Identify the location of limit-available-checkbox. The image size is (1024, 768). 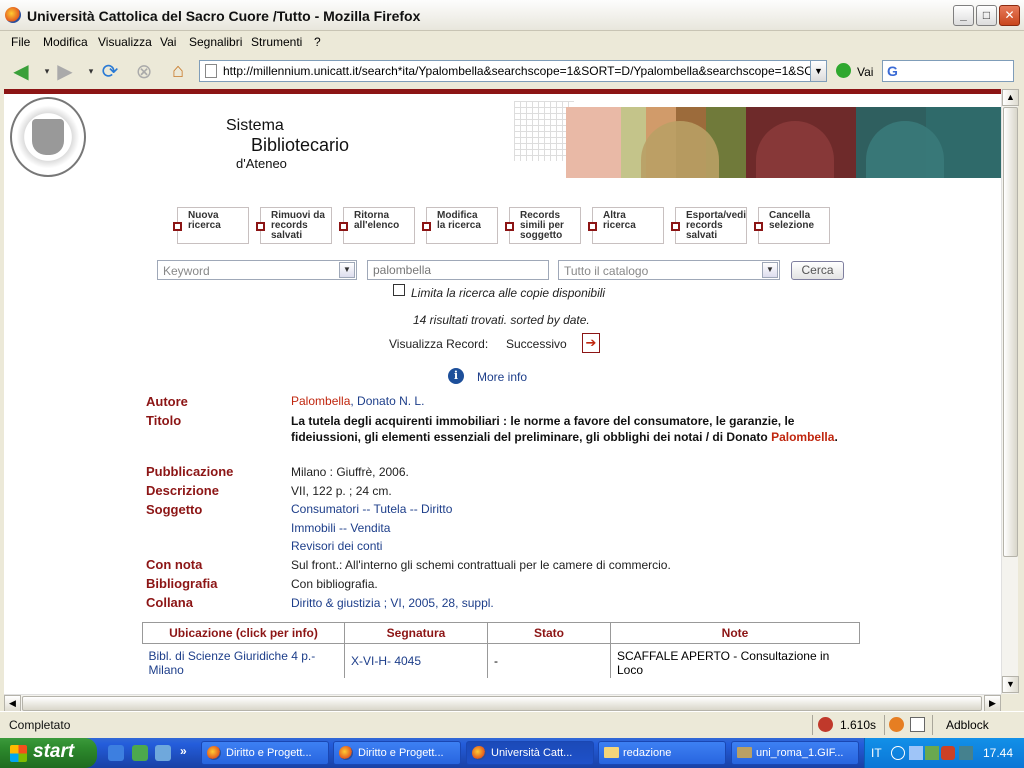
(399, 290).